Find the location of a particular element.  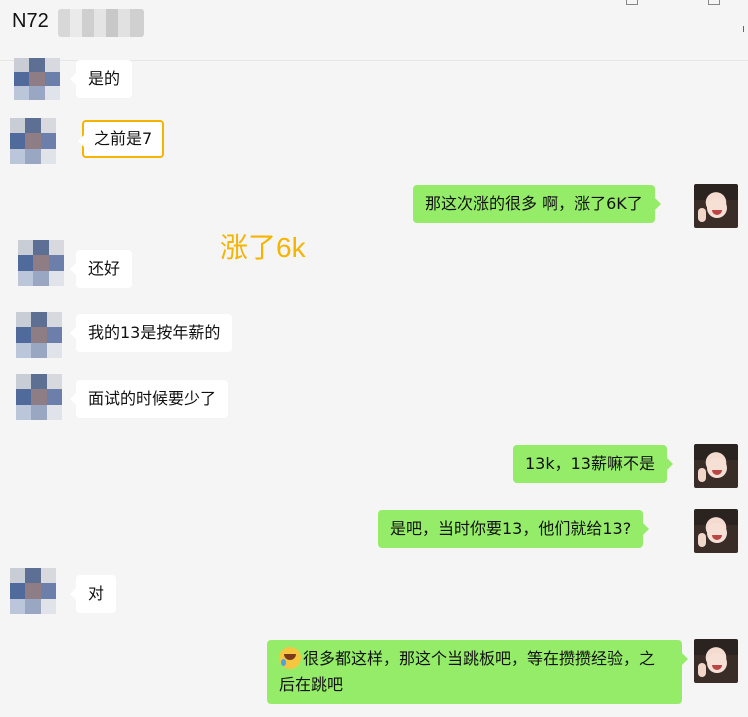

message-bubble-outgoing: 很多都这样，那这个当跳板吧，等在攒攒经验，之后在跳吧 is located at coordinates (477, 672).